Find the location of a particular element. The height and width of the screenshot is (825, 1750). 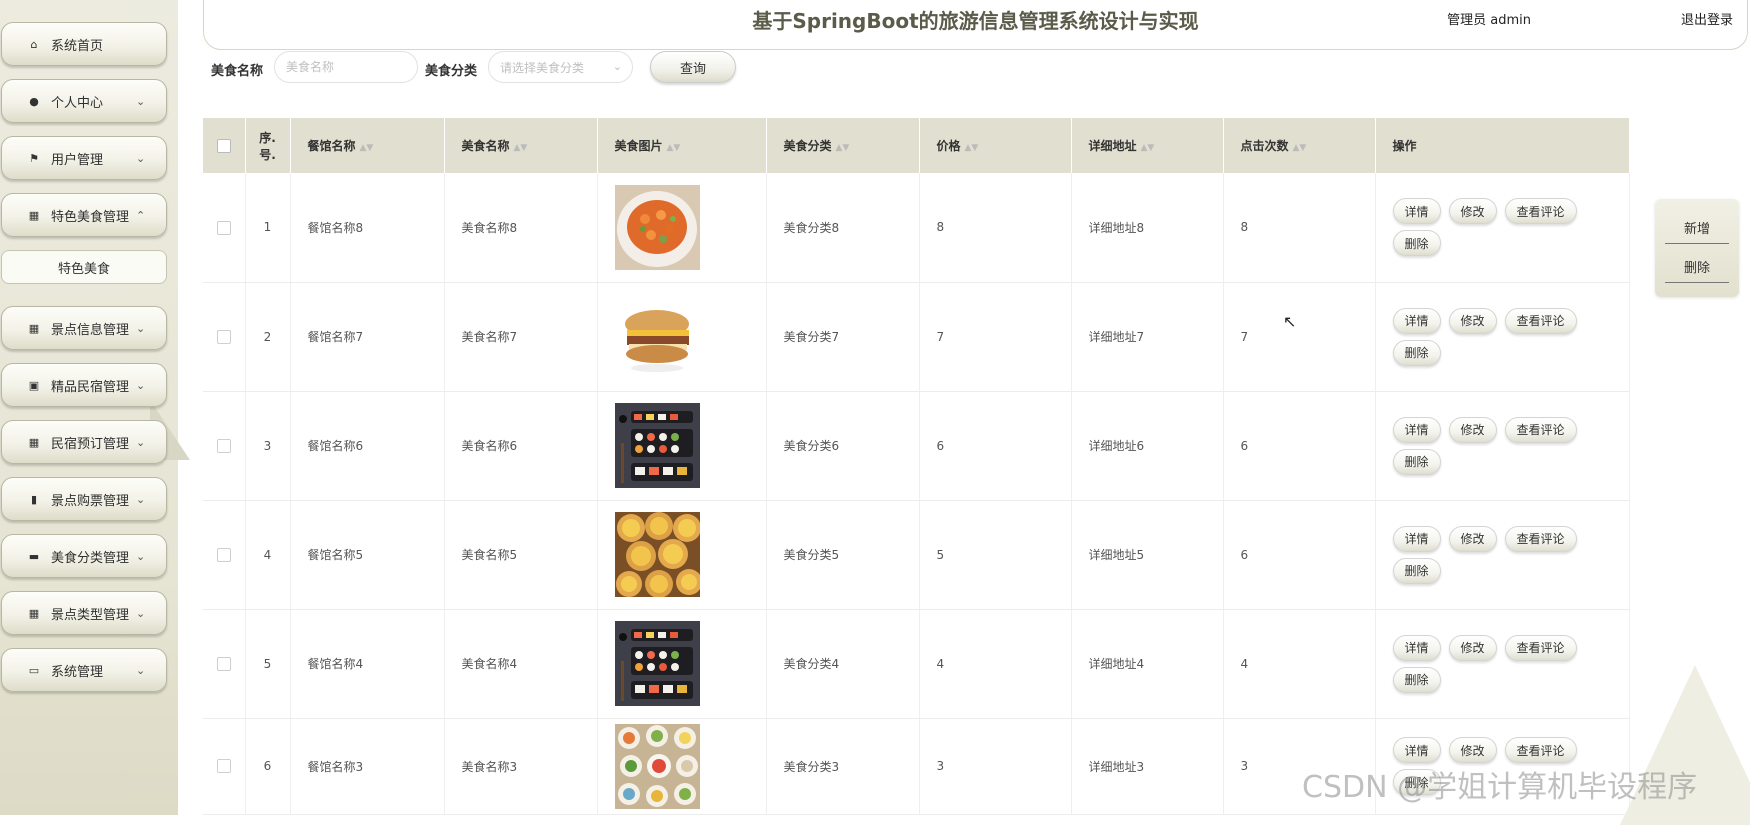

row-address: 详细地址6 is located at coordinates (1147, 446).